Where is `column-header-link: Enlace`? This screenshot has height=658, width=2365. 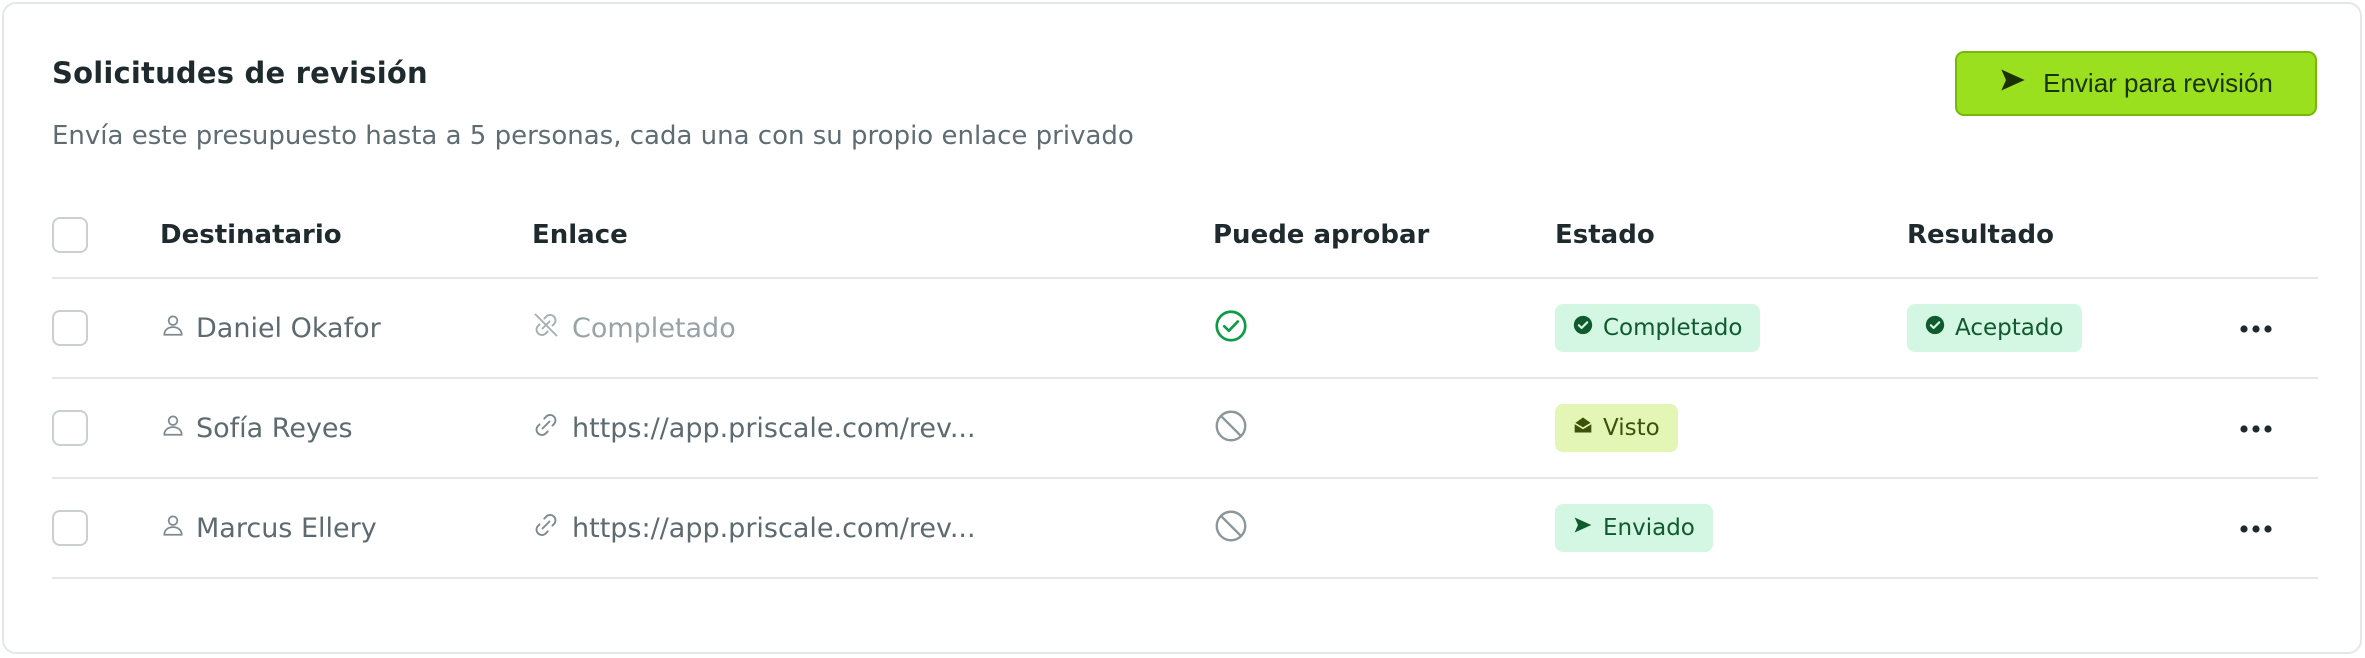 column-header-link: Enlace is located at coordinates (580, 235).